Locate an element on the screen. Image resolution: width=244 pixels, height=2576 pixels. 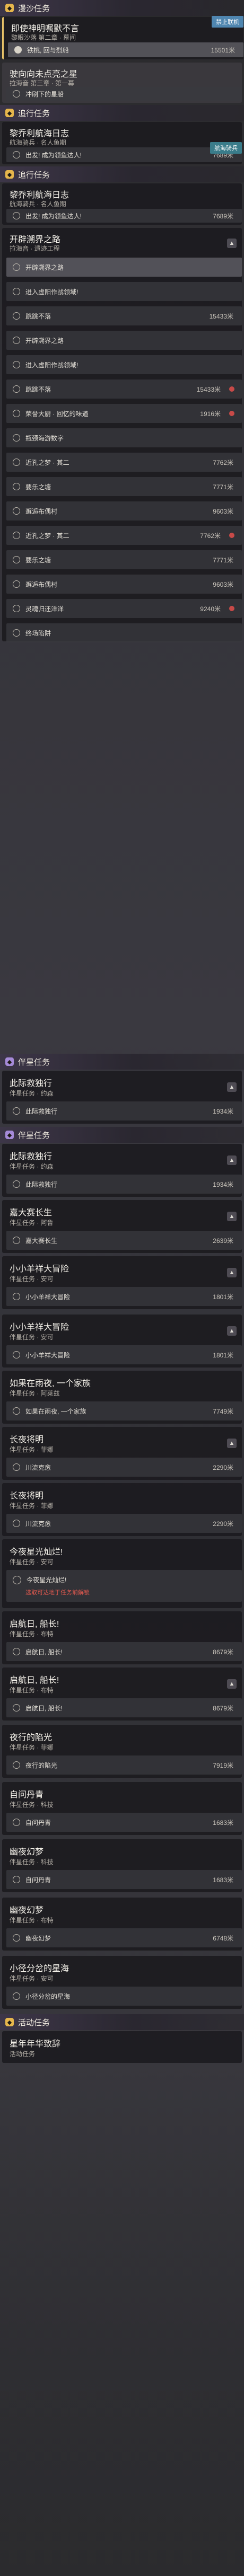
objective-row: 幽夜幻梦 6748米 is located at coordinates (124, 1937).